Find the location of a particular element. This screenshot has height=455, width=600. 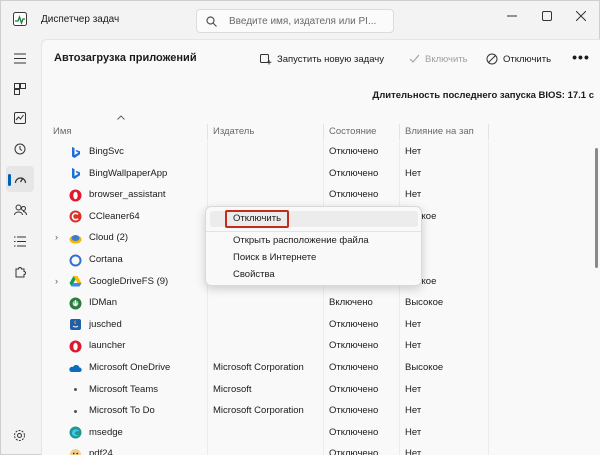

minimize-button is located at coordinates (512, 16).